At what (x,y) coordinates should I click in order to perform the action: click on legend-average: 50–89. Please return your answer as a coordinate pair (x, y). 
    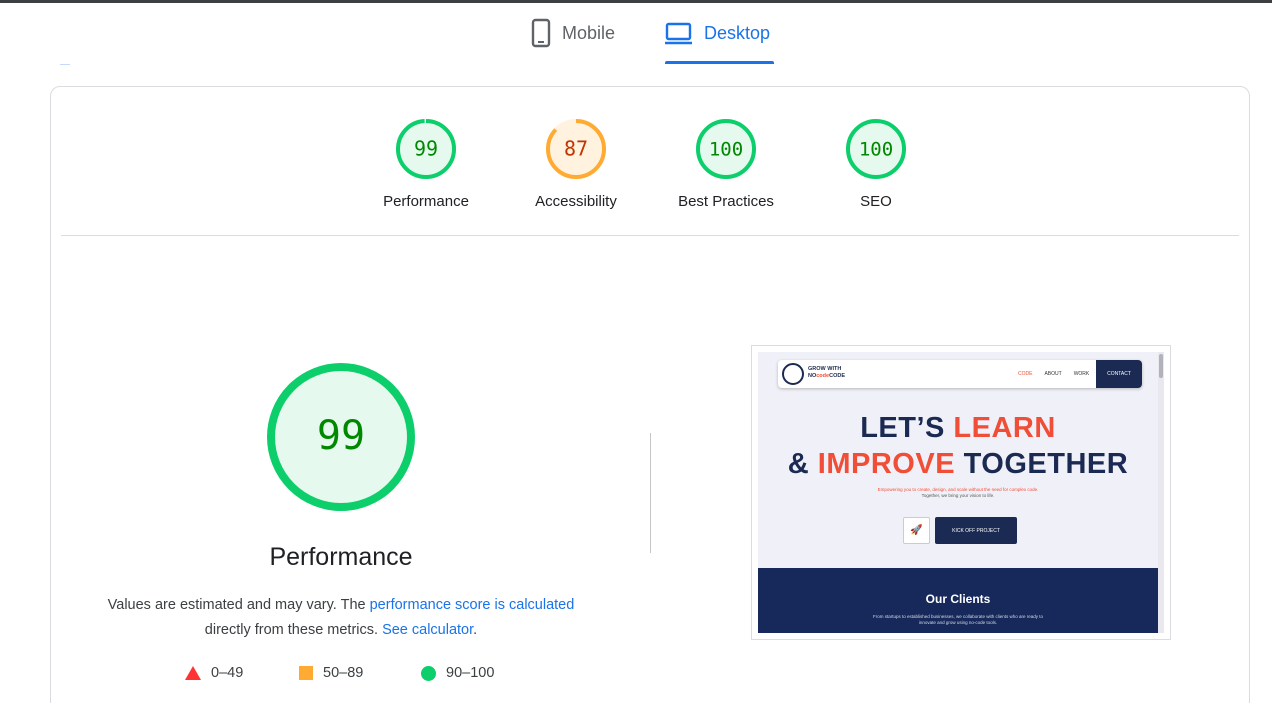
    Looking at the image, I should click on (331, 673).